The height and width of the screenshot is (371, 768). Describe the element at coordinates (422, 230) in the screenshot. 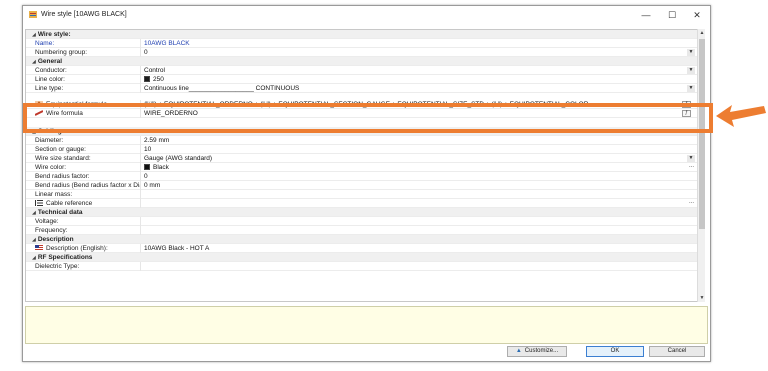

I see `frequency-value` at that location.